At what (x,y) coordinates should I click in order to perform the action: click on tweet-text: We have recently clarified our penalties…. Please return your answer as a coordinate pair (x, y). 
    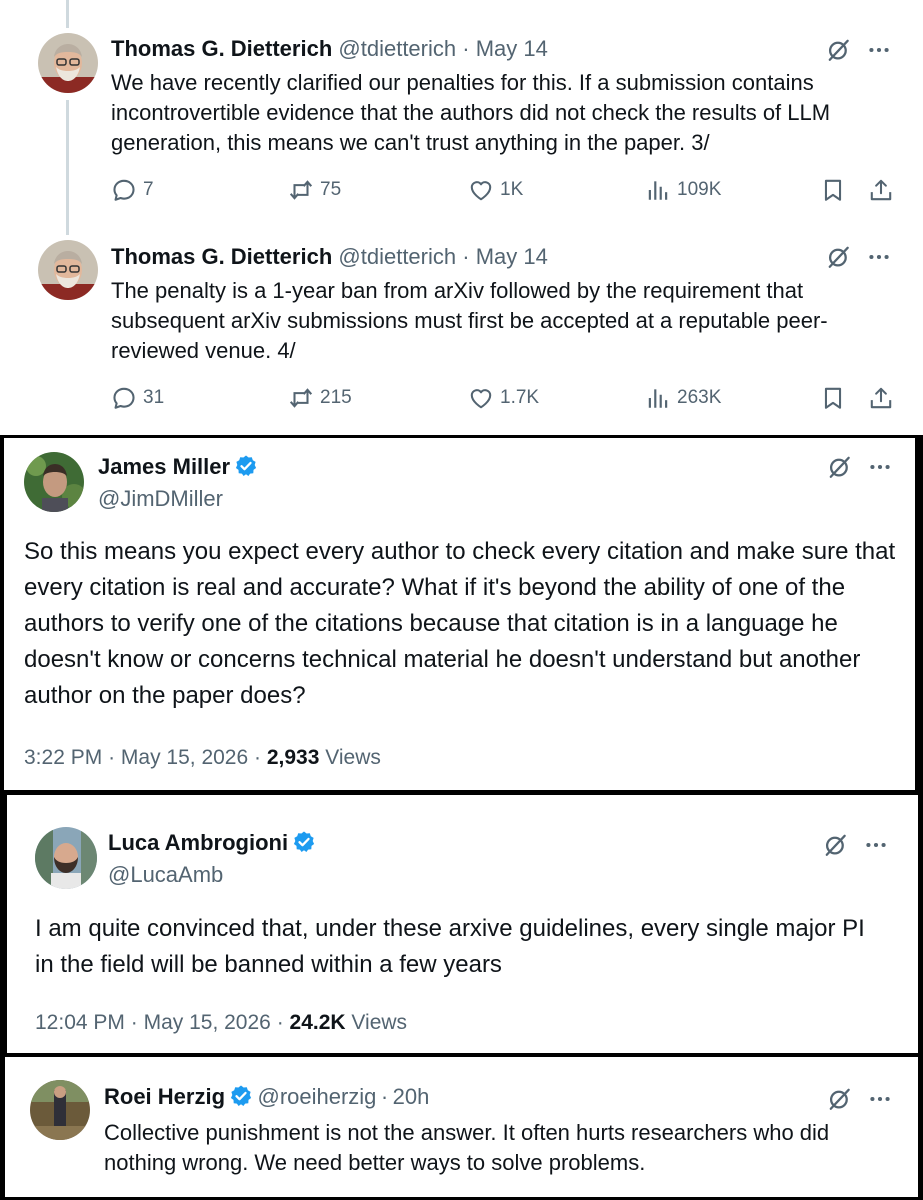
    Looking at the image, I should click on (471, 112).